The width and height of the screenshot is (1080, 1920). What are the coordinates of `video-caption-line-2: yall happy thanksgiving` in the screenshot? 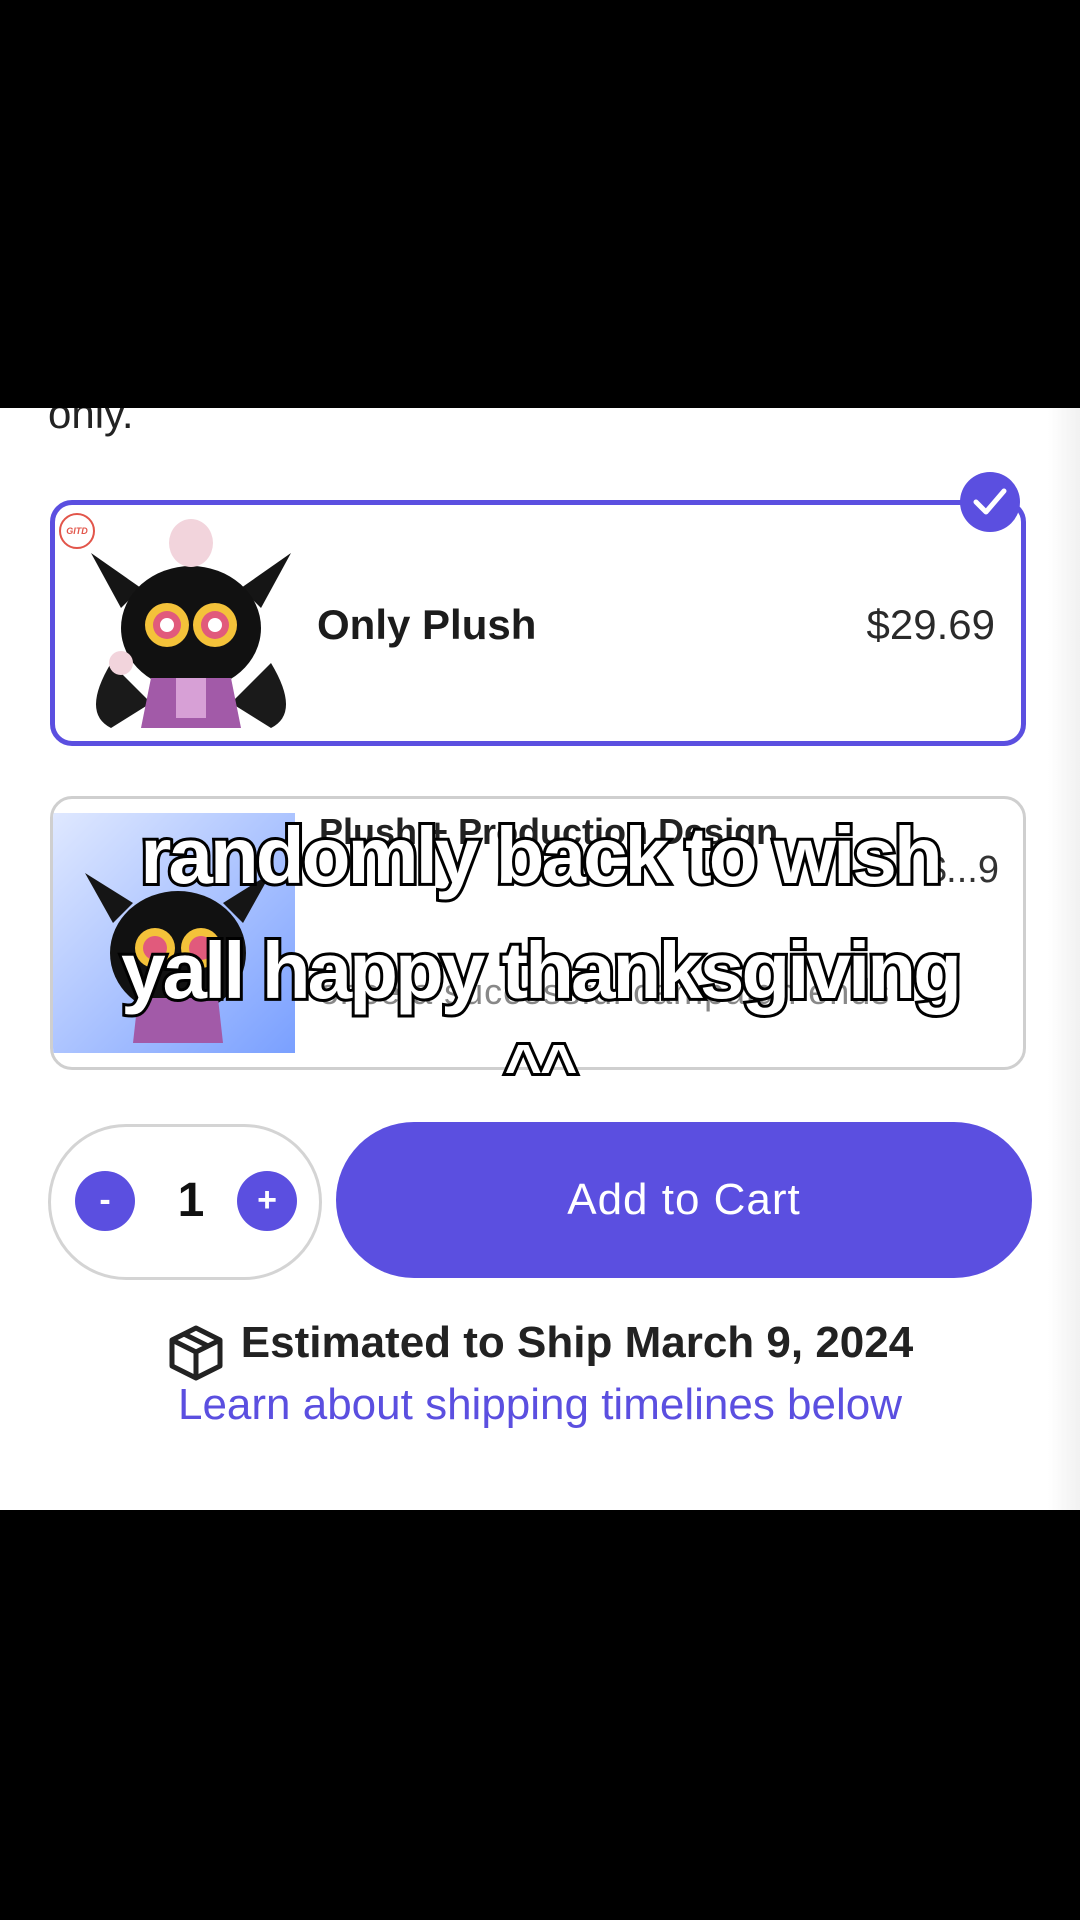 It's located at (541, 970).